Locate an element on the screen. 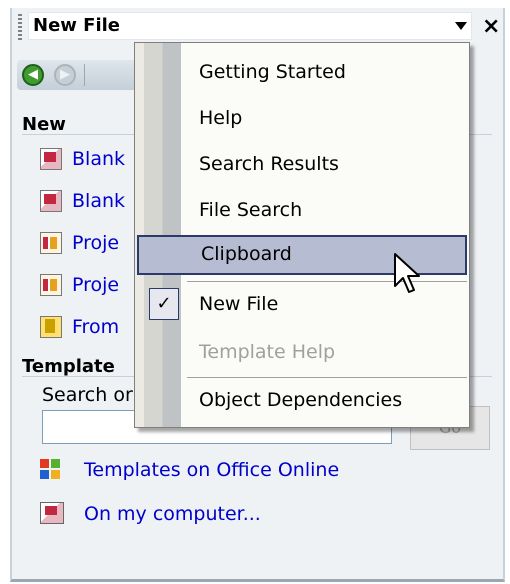  close-button: × is located at coordinates (491, 27).